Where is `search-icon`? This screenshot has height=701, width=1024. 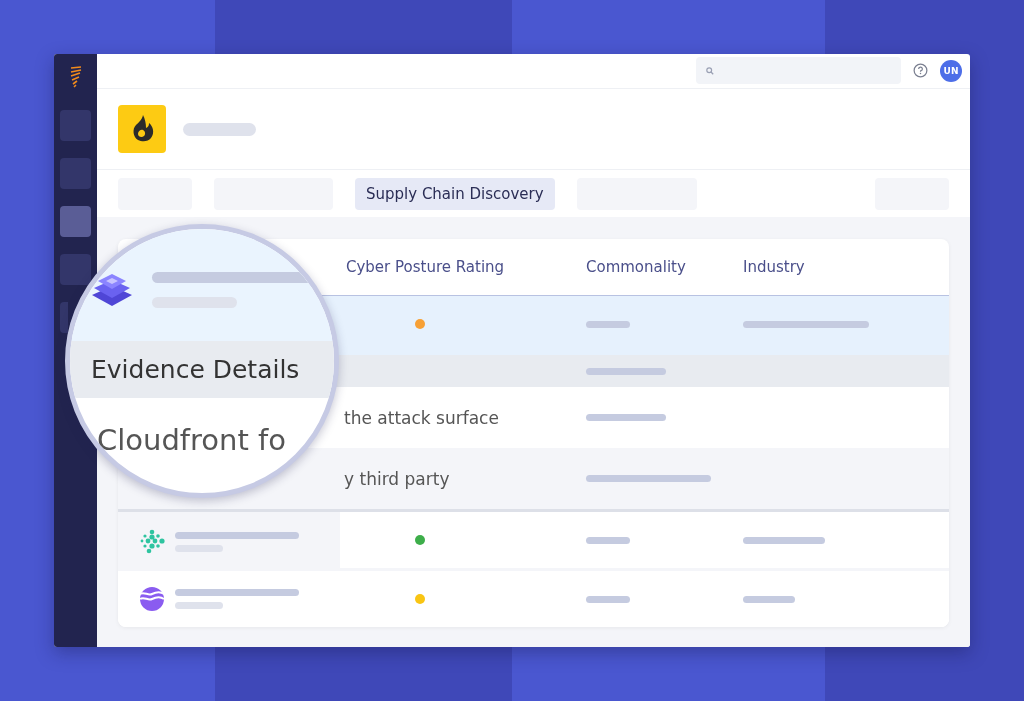 search-icon is located at coordinates (710, 70).